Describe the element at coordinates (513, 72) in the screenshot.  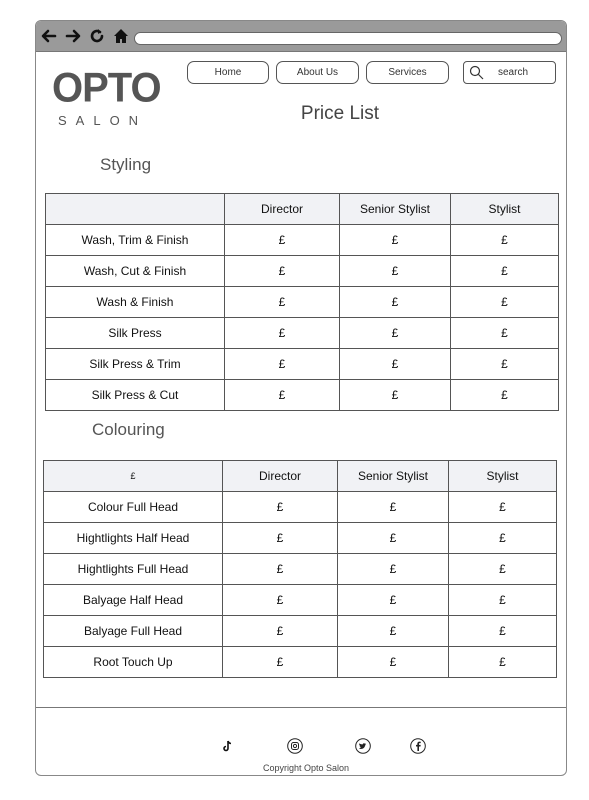
I see `search-placeholder: search` at that location.